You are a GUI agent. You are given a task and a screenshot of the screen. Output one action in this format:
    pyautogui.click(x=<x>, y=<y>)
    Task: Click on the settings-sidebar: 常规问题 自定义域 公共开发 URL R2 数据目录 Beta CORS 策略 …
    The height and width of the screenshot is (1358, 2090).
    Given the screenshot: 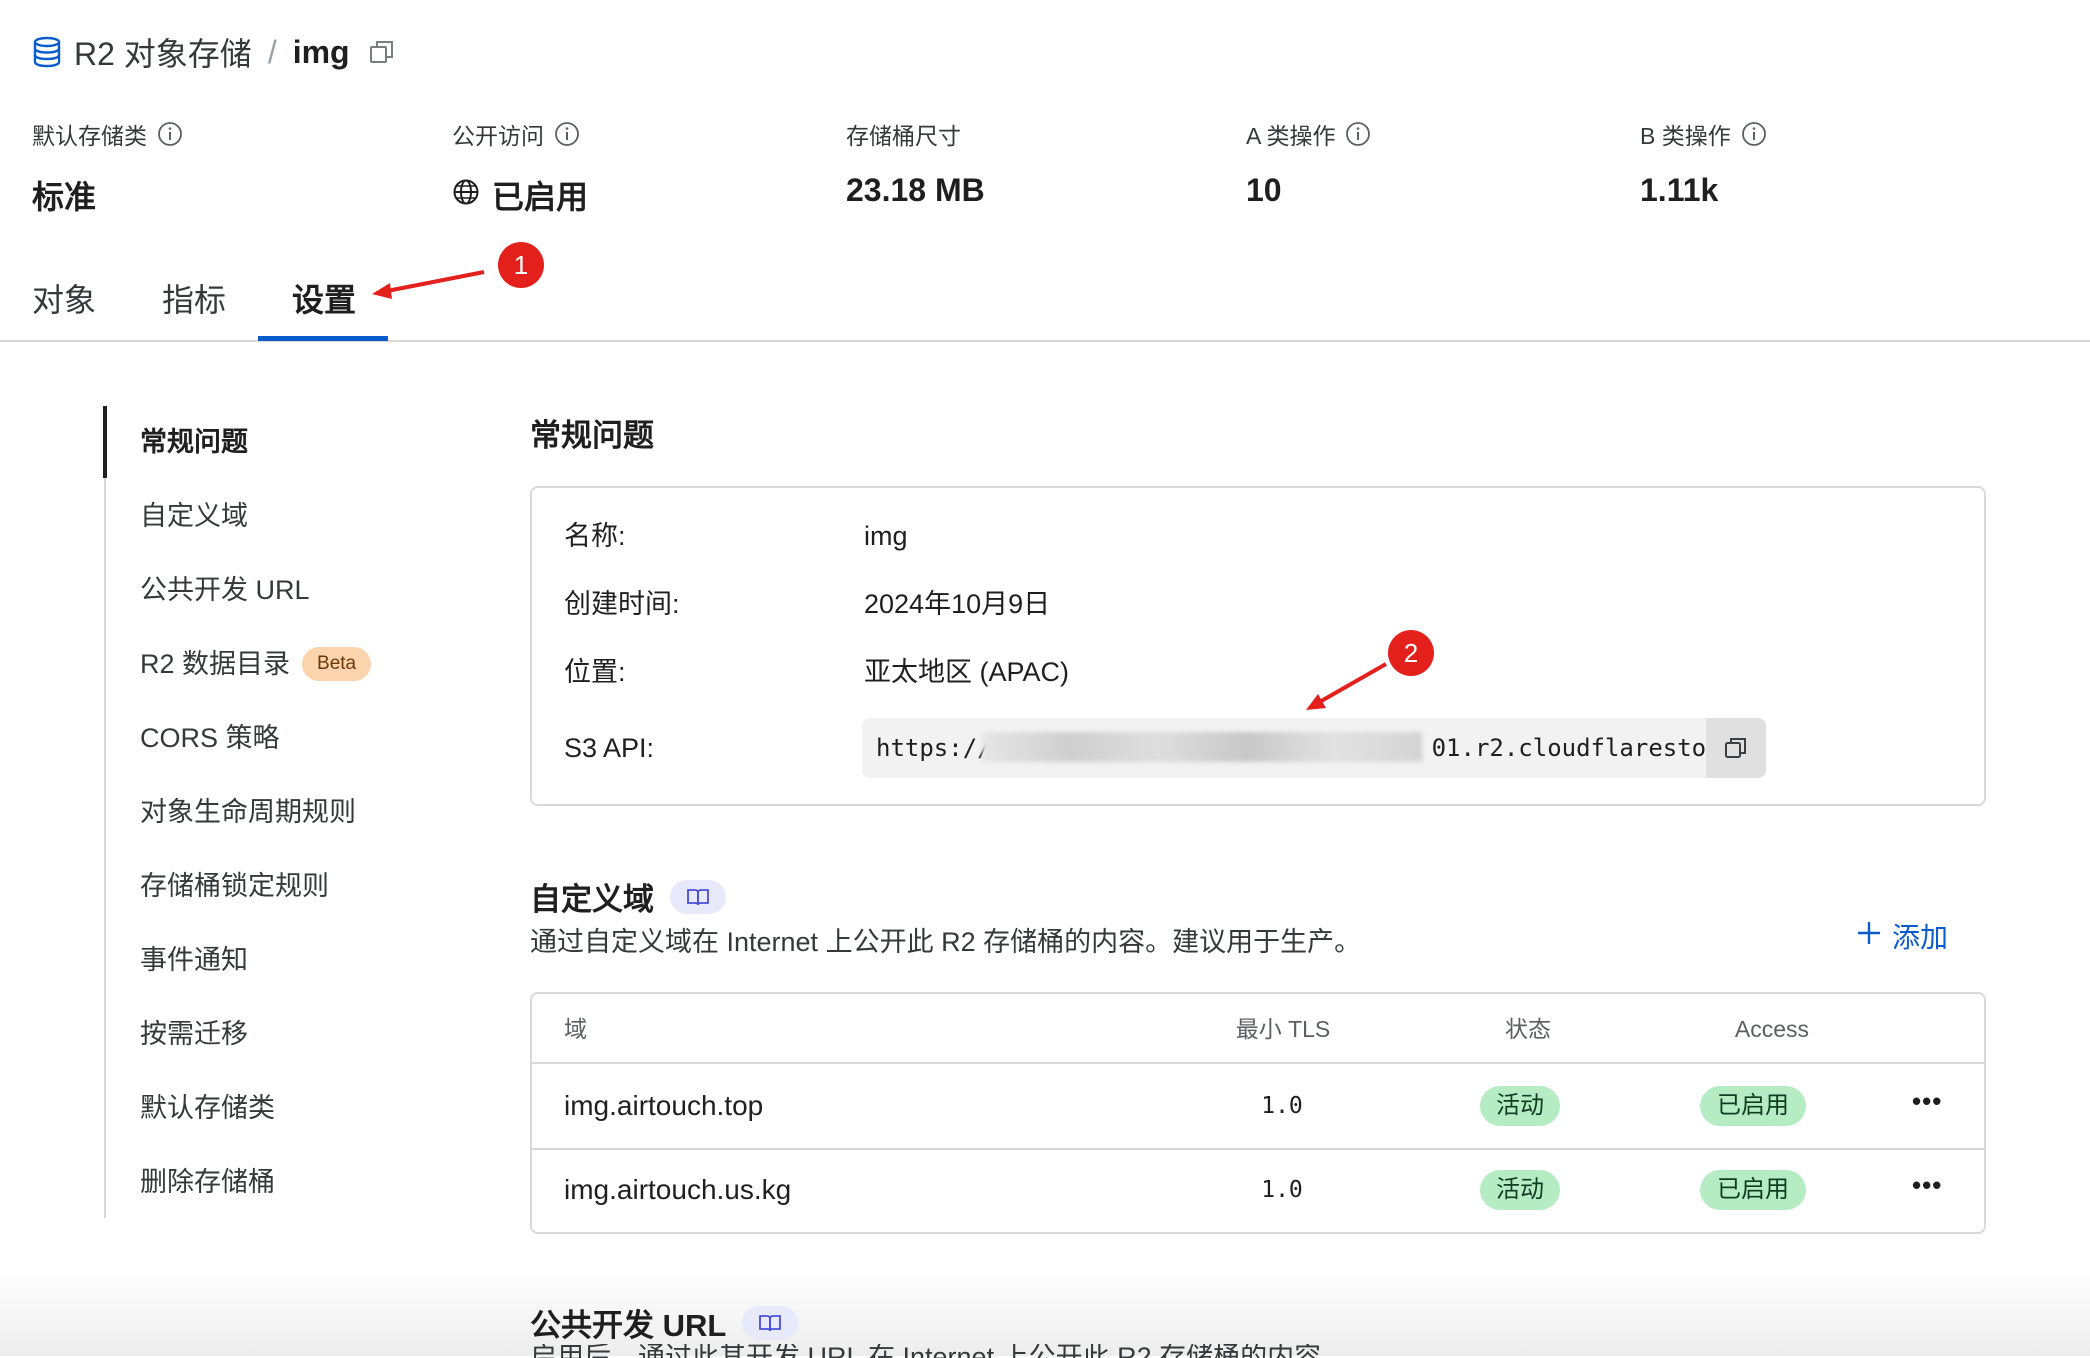 What is the action you would take?
    pyautogui.click(x=263, y=812)
    